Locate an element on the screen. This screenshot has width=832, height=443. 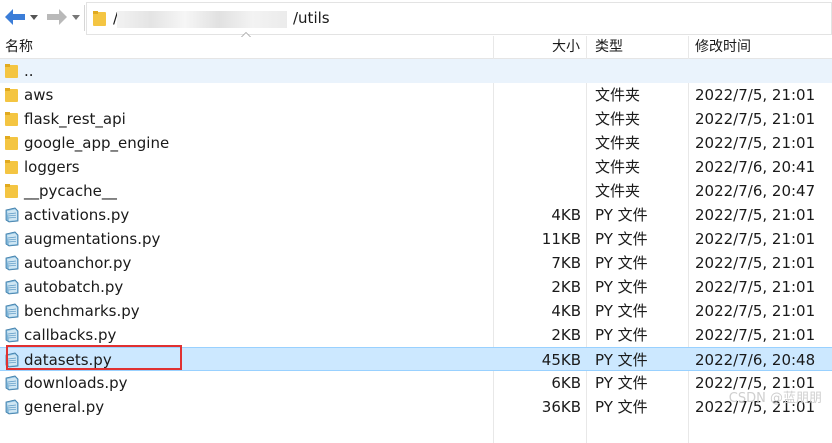
toolbar: / /utils is located at coordinates (416, 18).